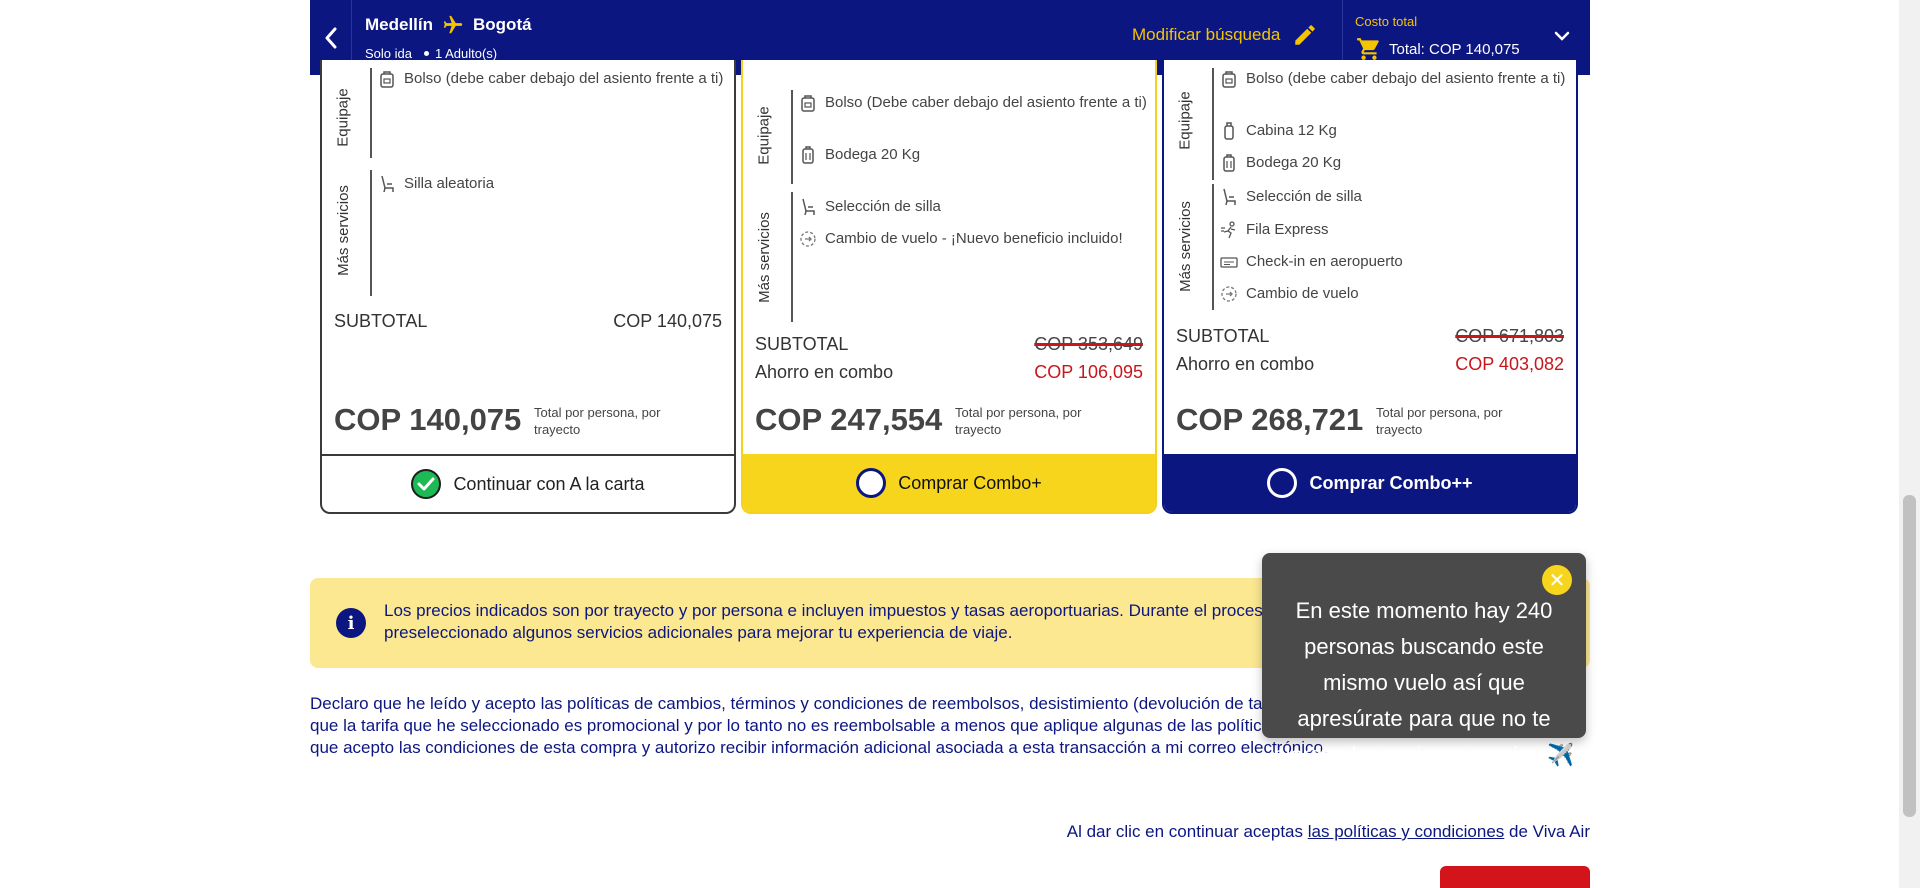 This screenshot has height=888, width=1920. Describe the element at coordinates (330, 37) in the screenshot. I see `chevron-left-icon` at that location.